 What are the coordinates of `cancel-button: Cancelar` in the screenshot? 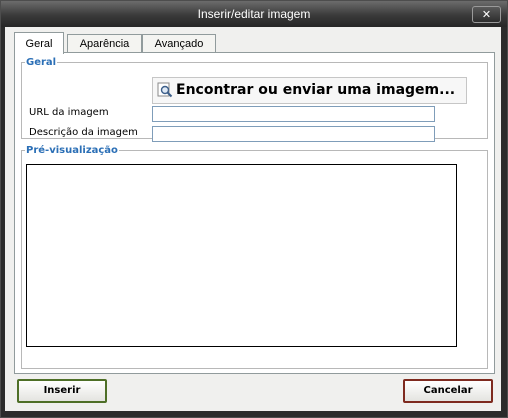 It's located at (448, 391).